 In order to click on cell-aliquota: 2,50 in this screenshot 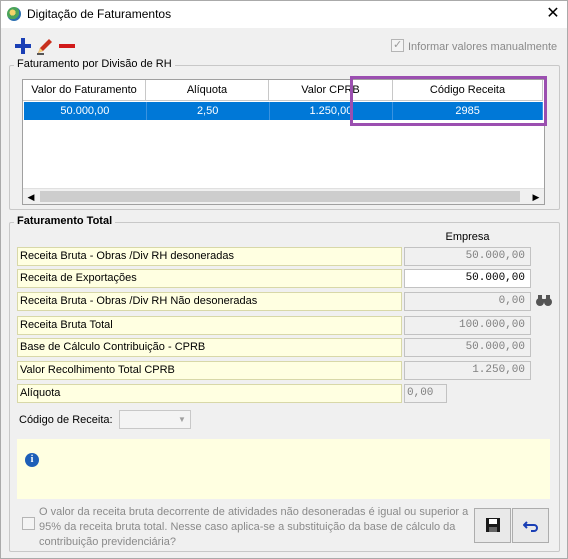, I will do `click(208, 111)`.